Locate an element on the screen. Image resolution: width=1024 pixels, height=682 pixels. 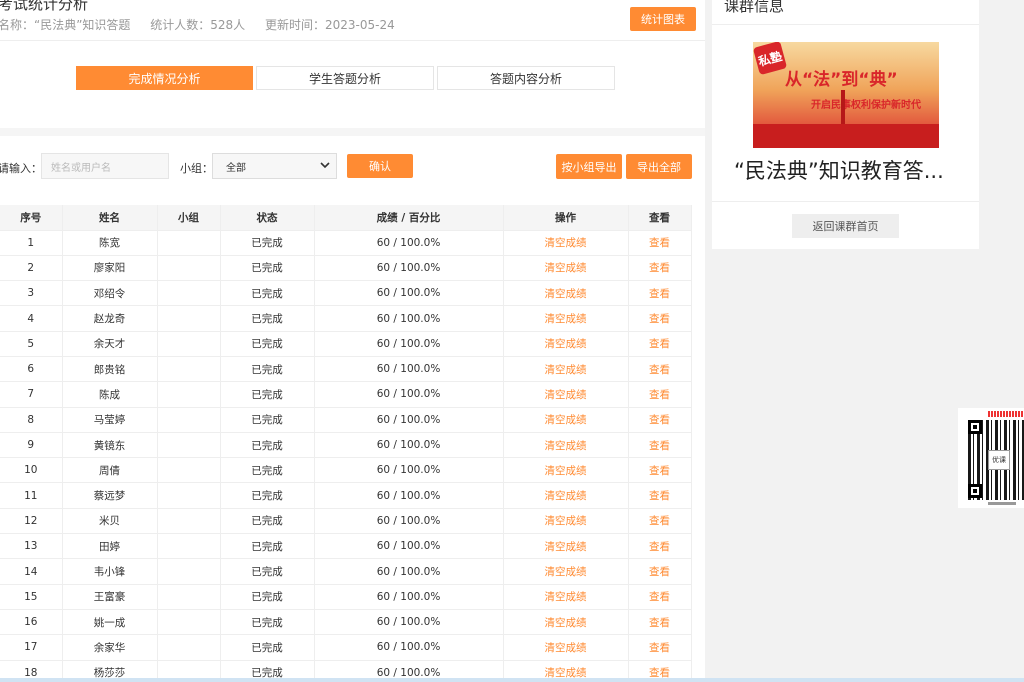
cell-name: 赵龙奇 is located at coordinates (110, 318).